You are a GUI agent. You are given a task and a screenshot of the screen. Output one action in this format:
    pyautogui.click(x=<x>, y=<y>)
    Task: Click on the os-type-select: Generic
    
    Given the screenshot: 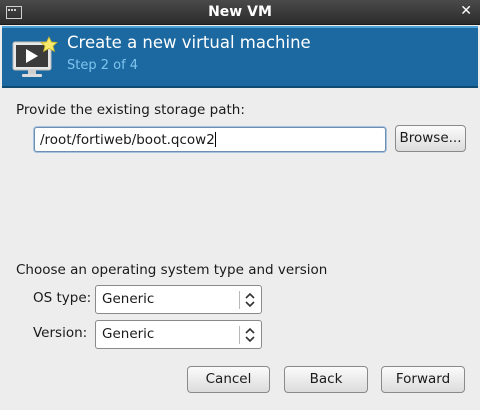 What is the action you would take?
    pyautogui.click(x=178, y=299)
    